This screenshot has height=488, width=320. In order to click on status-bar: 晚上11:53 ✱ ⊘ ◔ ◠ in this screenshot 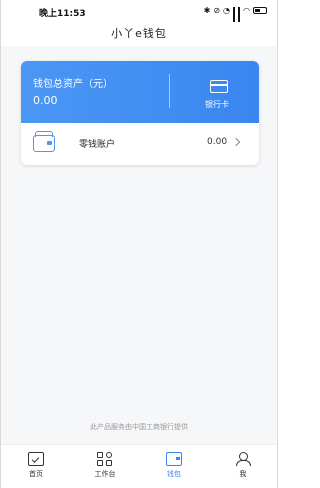, I will do `click(139, 15)`.